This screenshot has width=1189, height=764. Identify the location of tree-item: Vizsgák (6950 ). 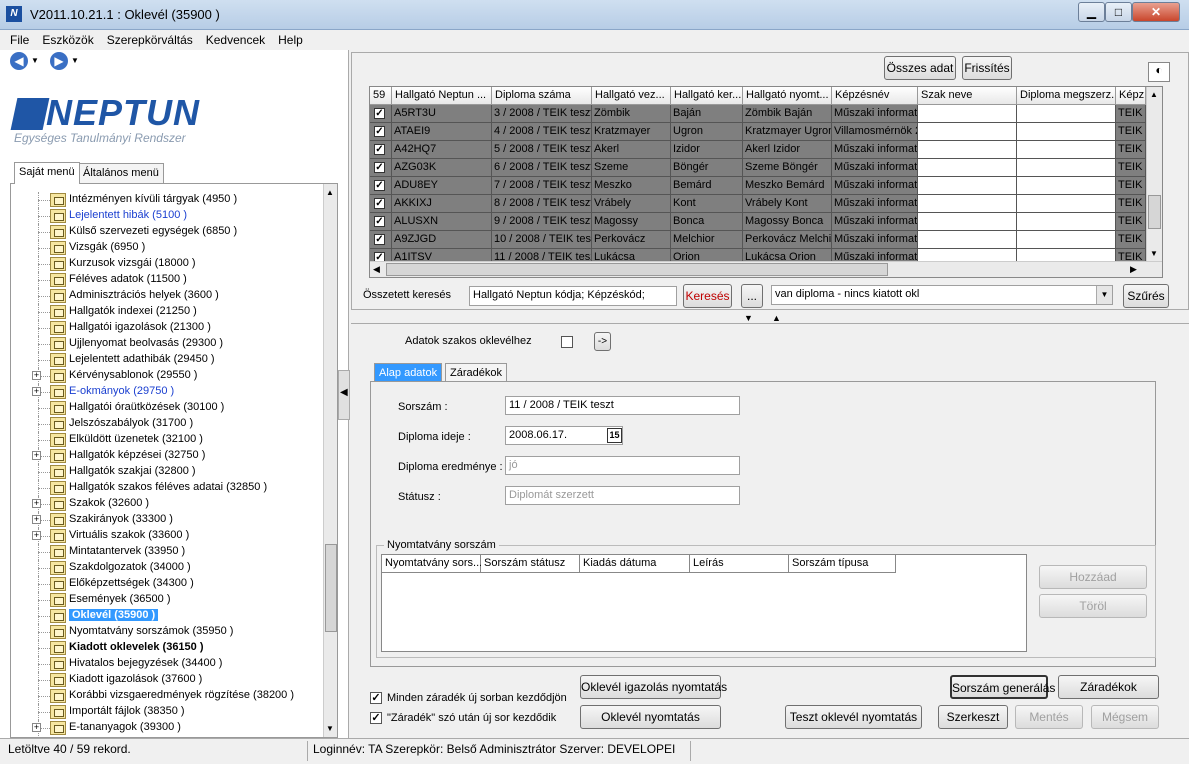
(169, 248).